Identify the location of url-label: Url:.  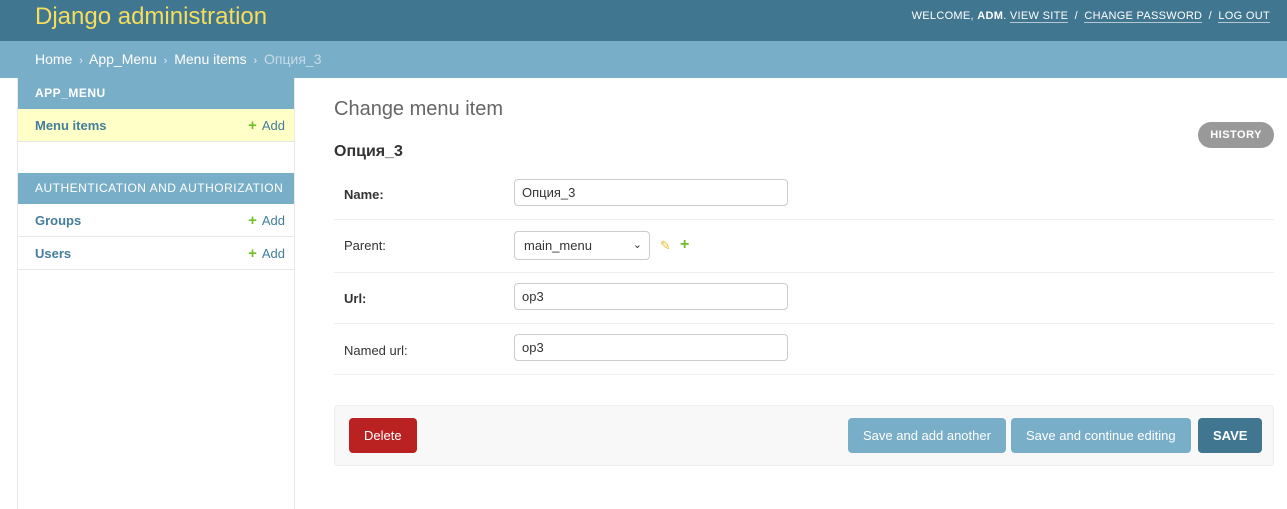
(355, 298).